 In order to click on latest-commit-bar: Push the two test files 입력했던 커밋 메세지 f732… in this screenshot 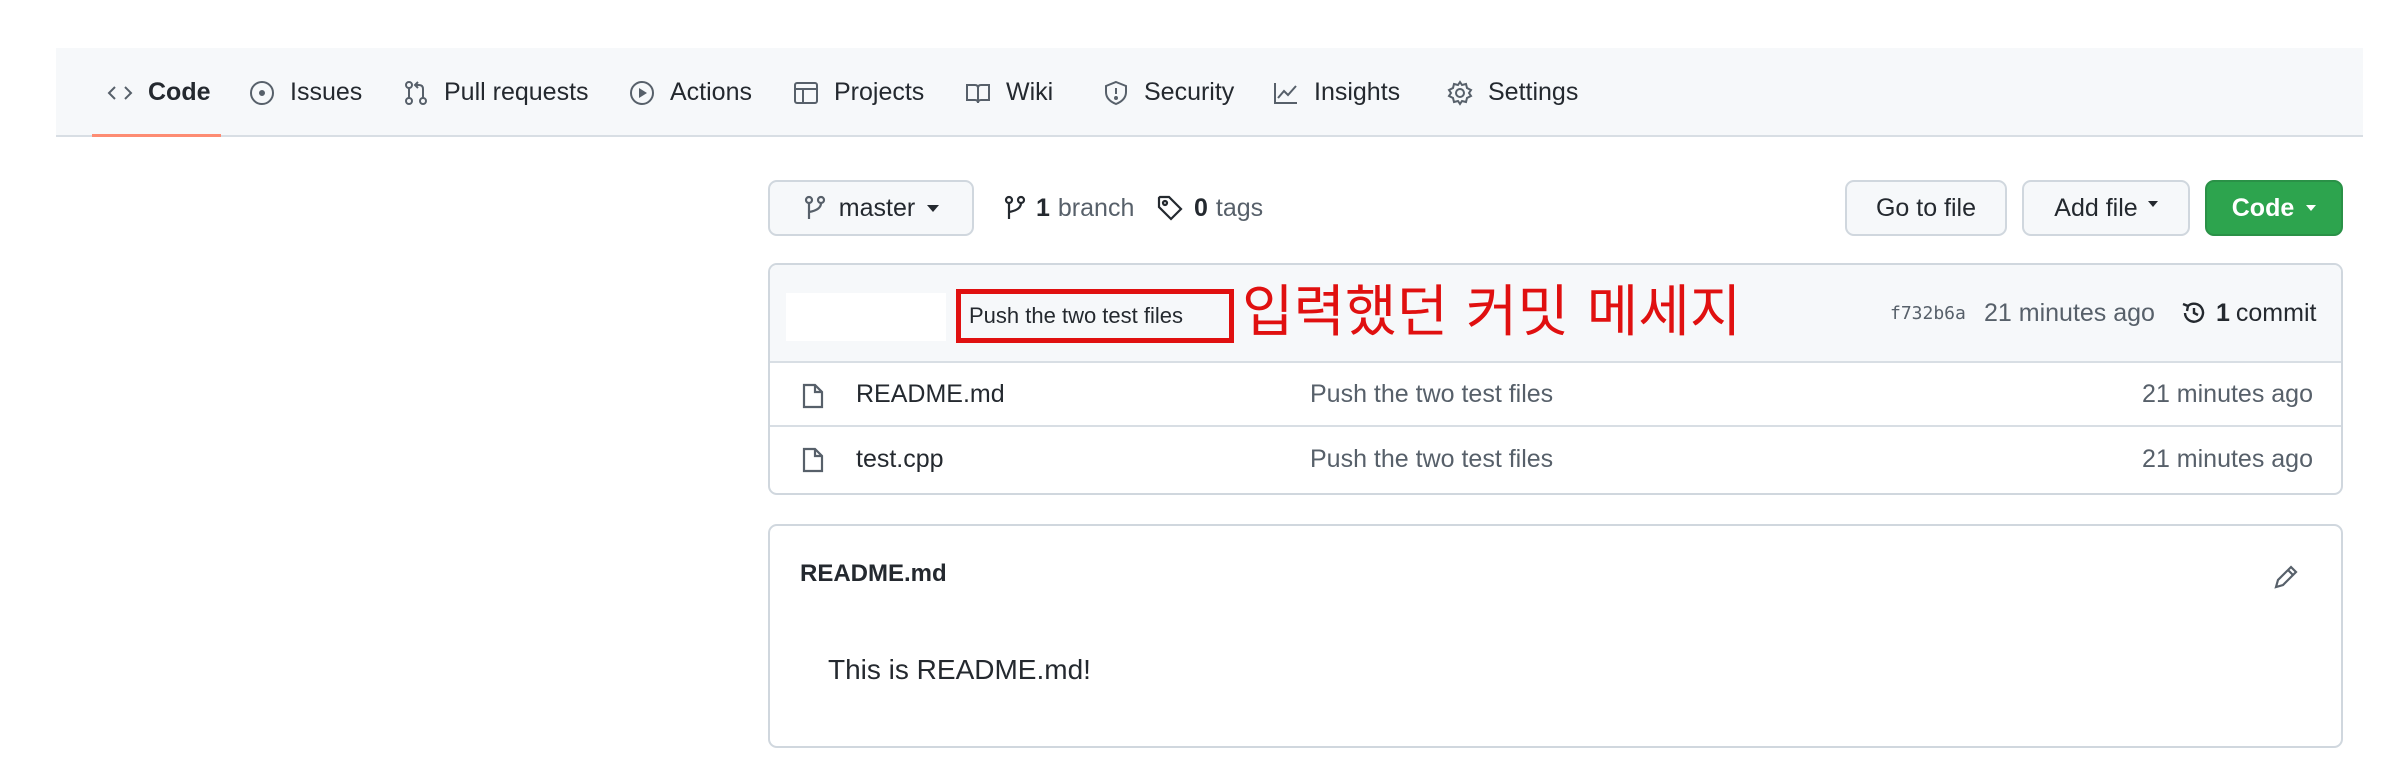, I will do `click(1555, 314)`.